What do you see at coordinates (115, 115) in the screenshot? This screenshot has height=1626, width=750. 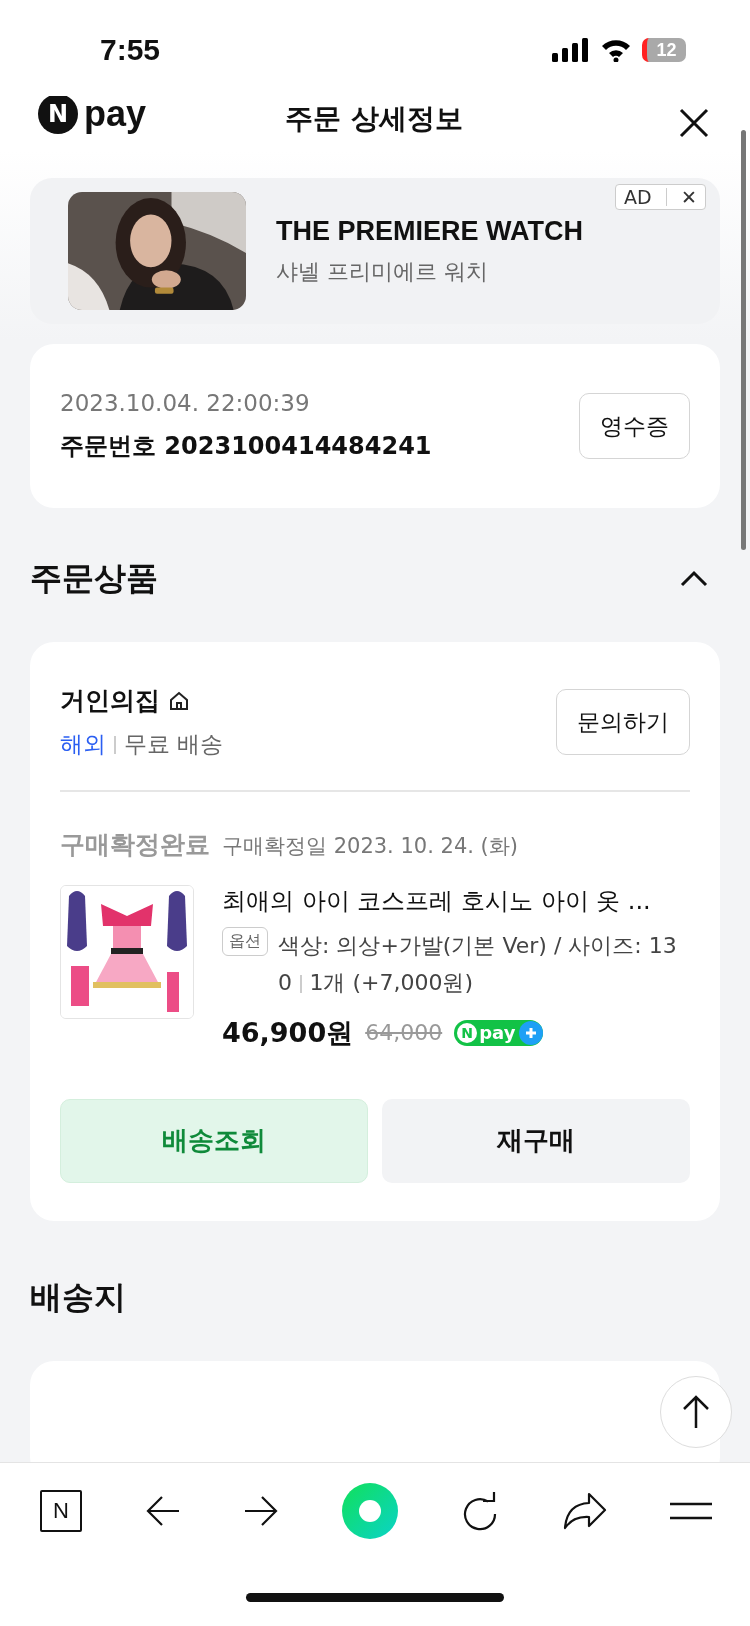 I see `logo-text: pay` at bounding box center [115, 115].